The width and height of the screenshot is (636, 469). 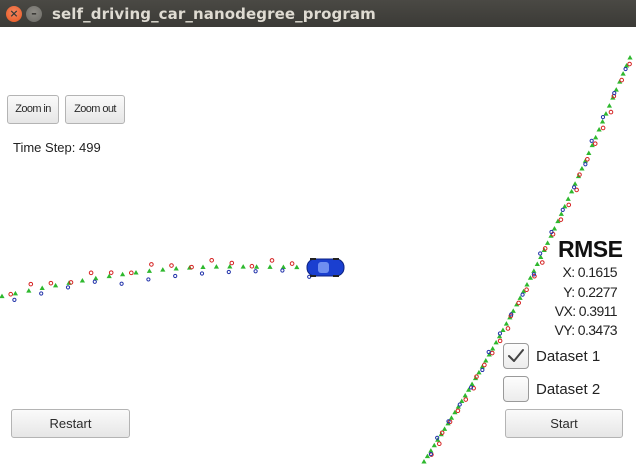 I want to click on rmse-y: Y: 0.2277, so click(x=590, y=292).